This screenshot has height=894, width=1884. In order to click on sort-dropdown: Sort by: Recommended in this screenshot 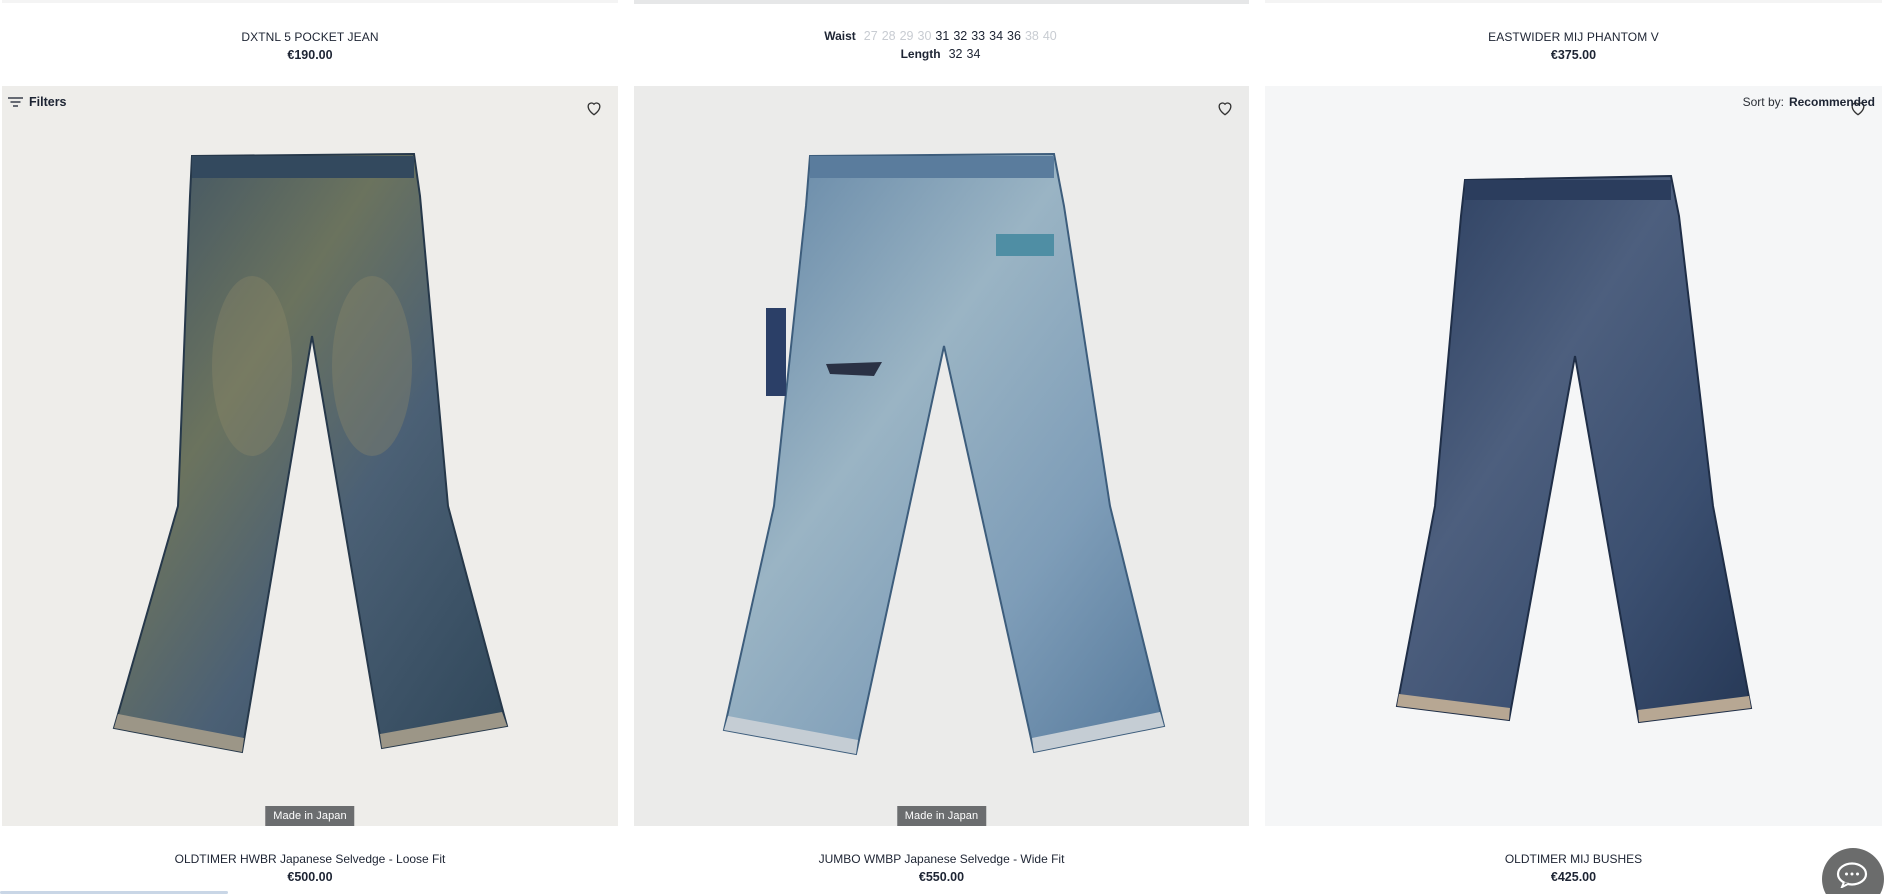, I will do `click(1809, 102)`.